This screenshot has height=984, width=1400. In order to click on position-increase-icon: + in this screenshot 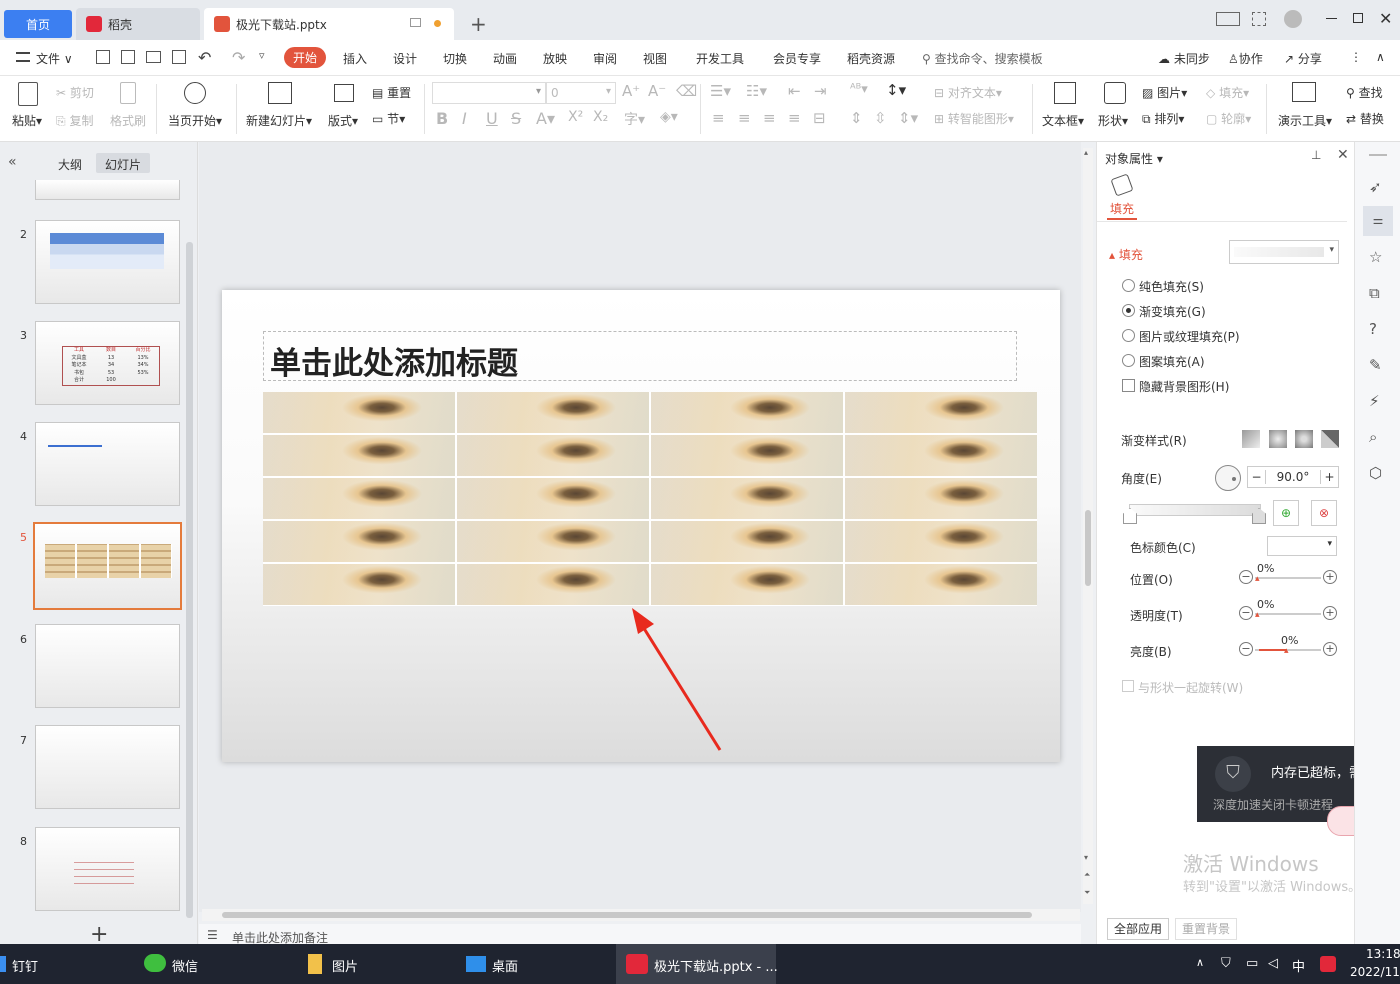, I will do `click(1330, 577)`.